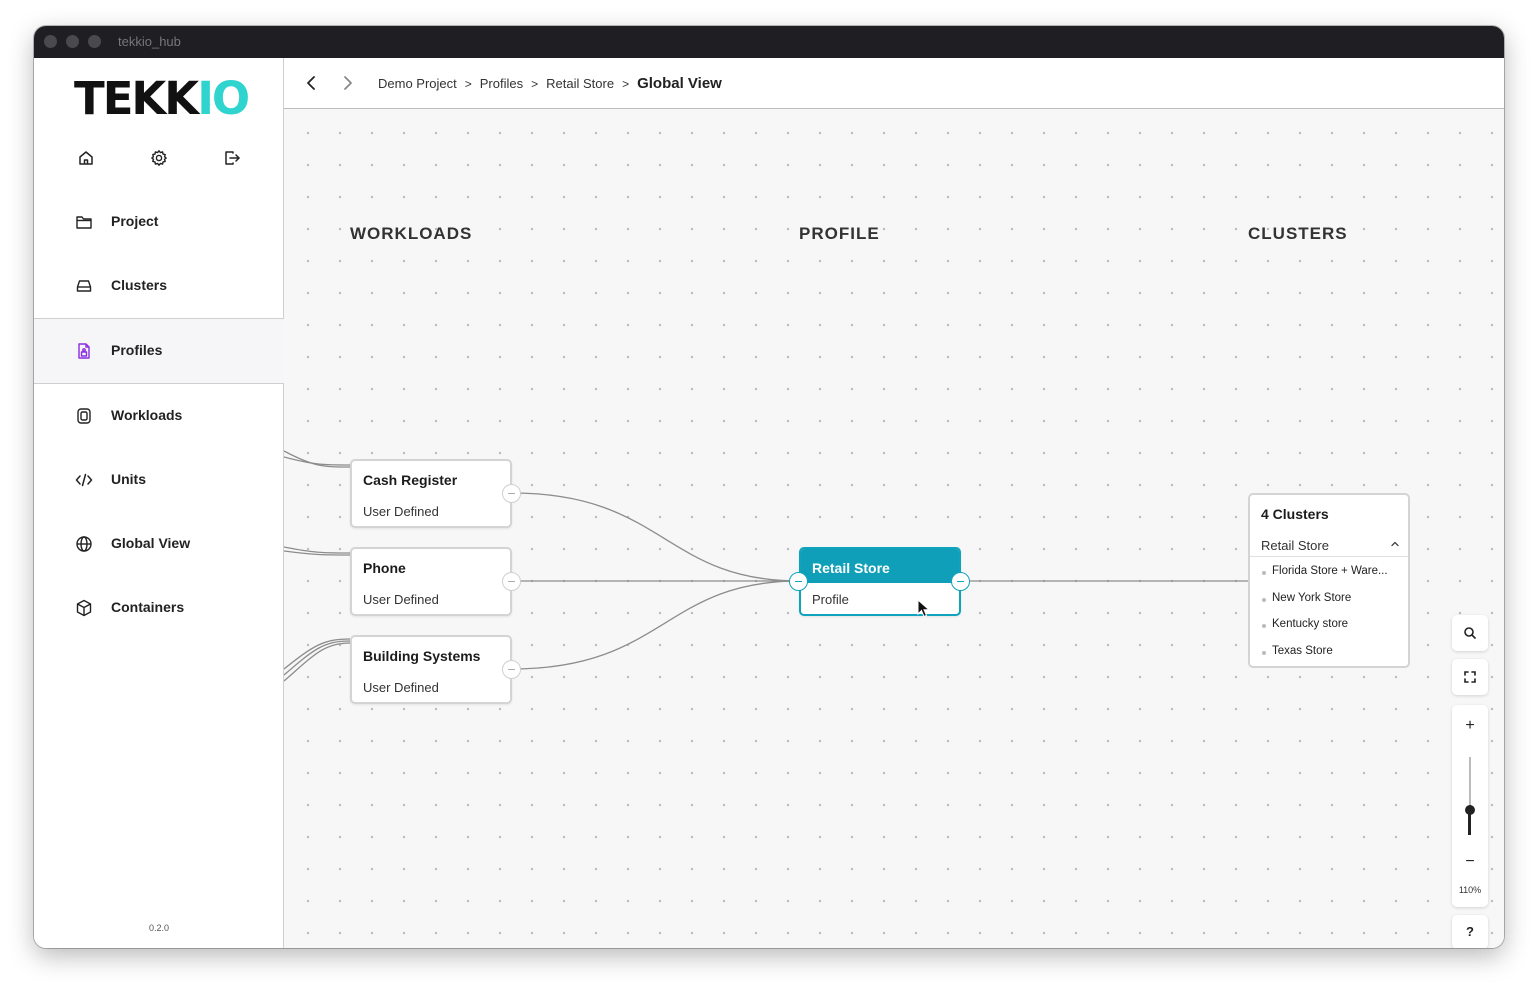 The height and width of the screenshot is (990, 1538). I want to click on sidebar-item-label: Clusters, so click(139, 285).